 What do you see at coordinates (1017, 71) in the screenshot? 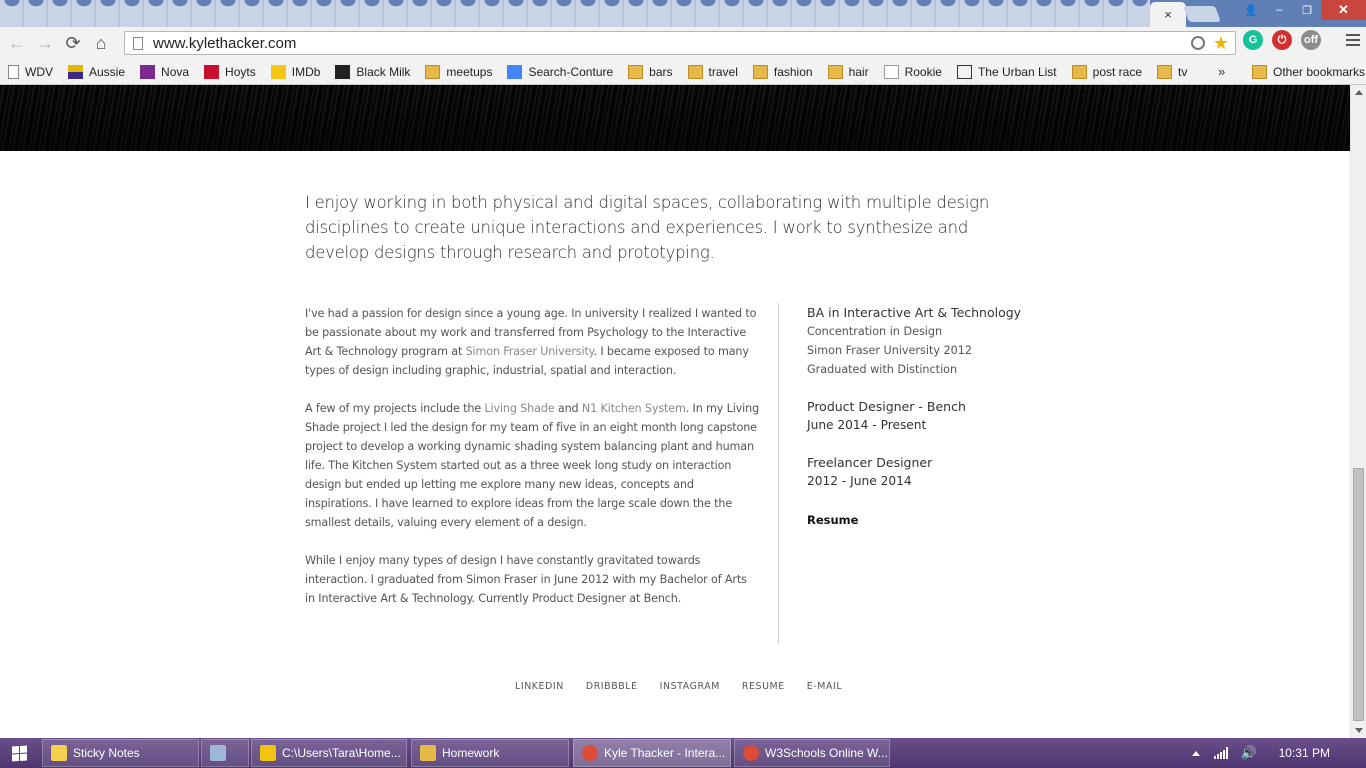
I see `bookmark-label: The Urban List` at bounding box center [1017, 71].